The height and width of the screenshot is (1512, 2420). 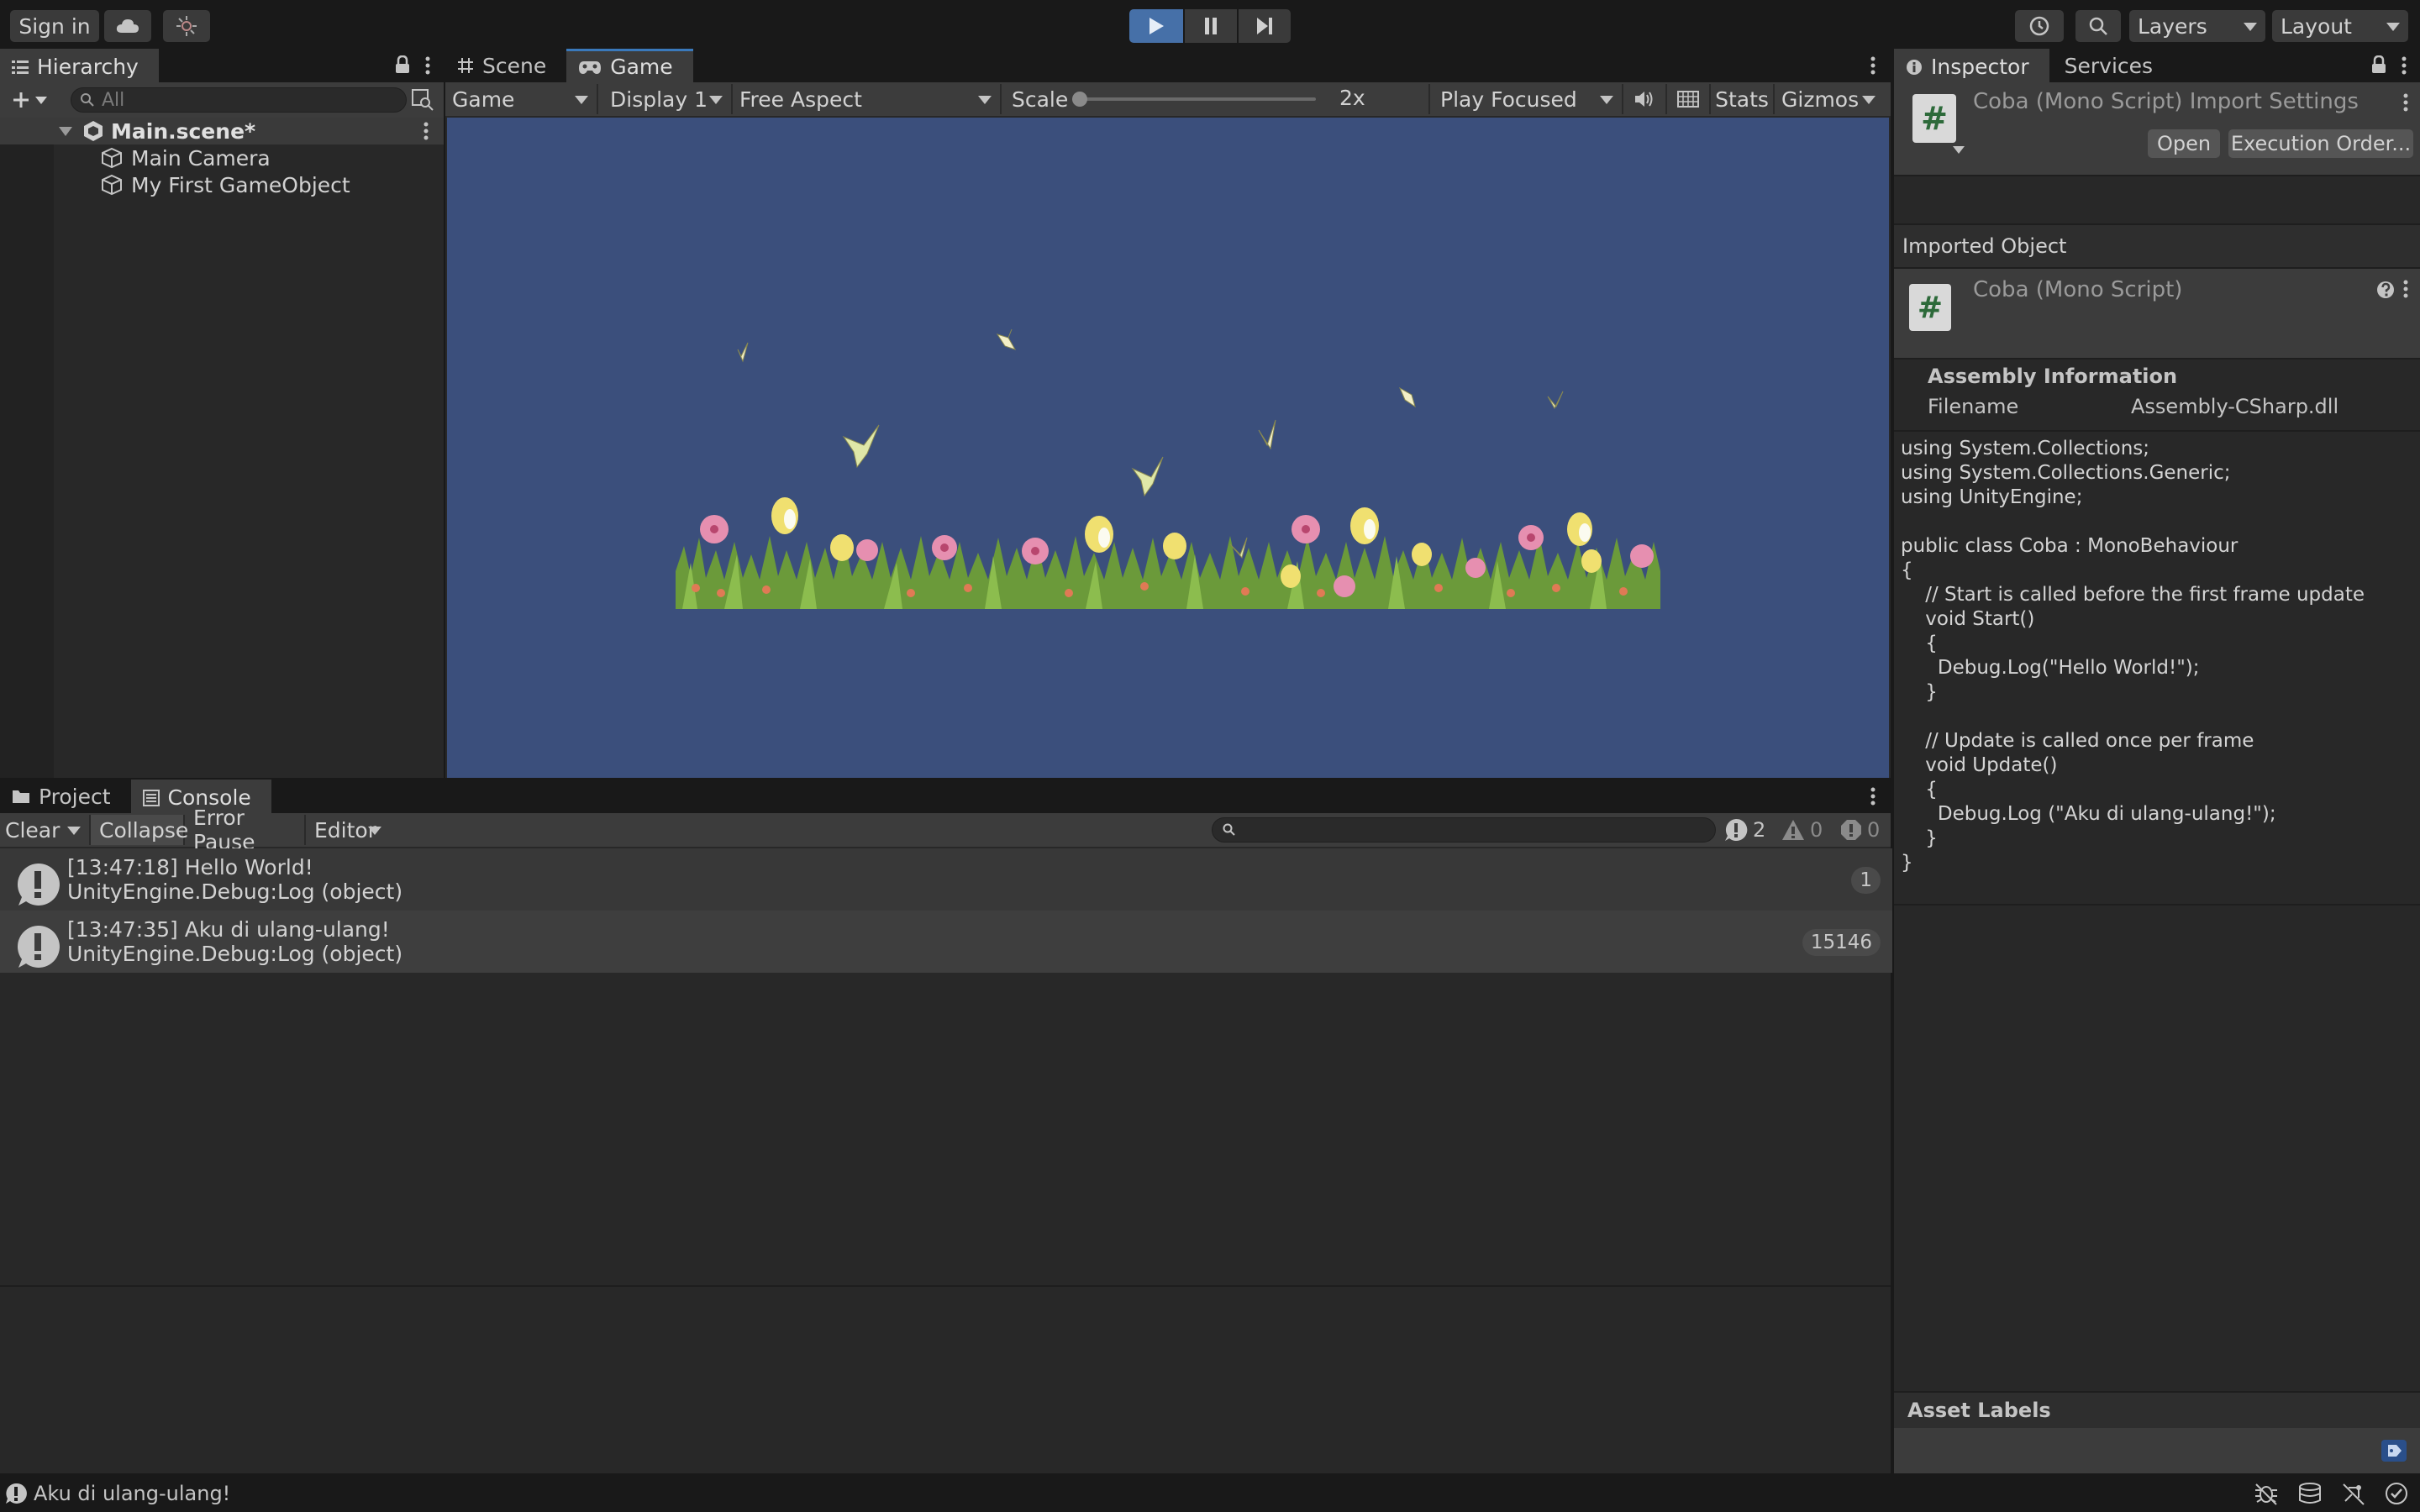 What do you see at coordinates (1793, 830) in the screenshot?
I see `warning-icon` at bounding box center [1793, 830].